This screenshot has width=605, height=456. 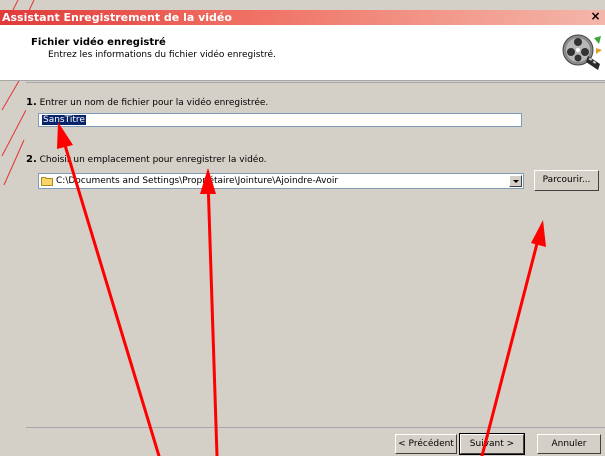 I want to click on footer-divider, so click(x=315, y=427).